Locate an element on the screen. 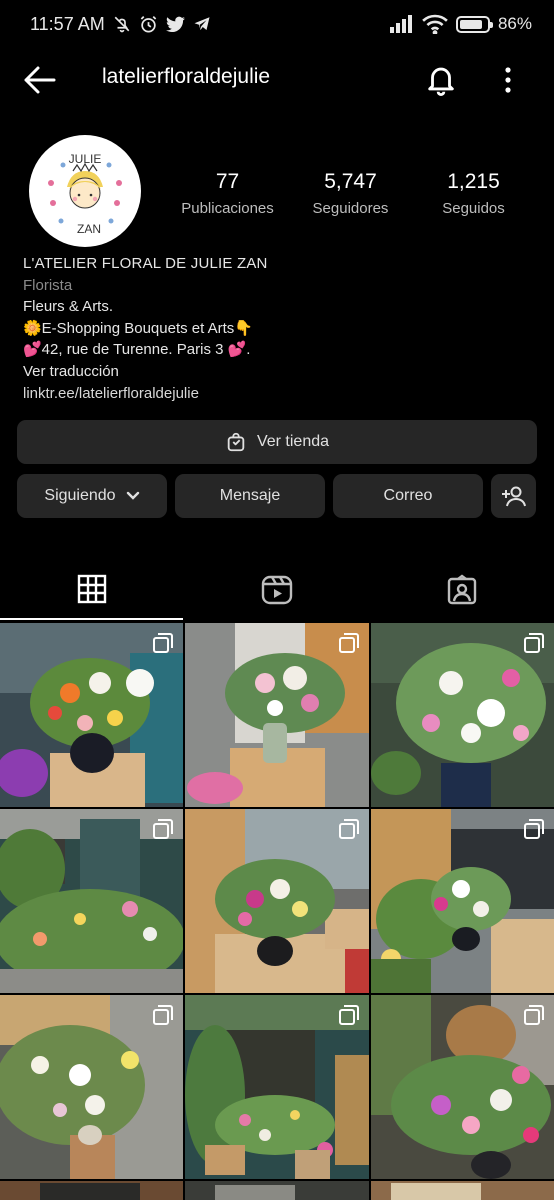 This screenshot has width=554, height=1200. tab-reels is located at coordinates (276, 590).